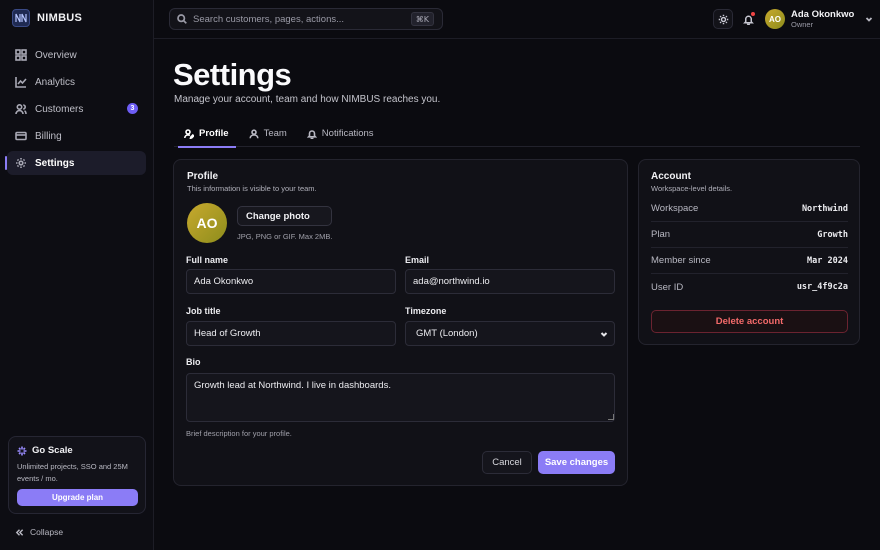 This screenshot has width=880, height=550. I want to click on timezone-label: Timezone, so click(426, 311).